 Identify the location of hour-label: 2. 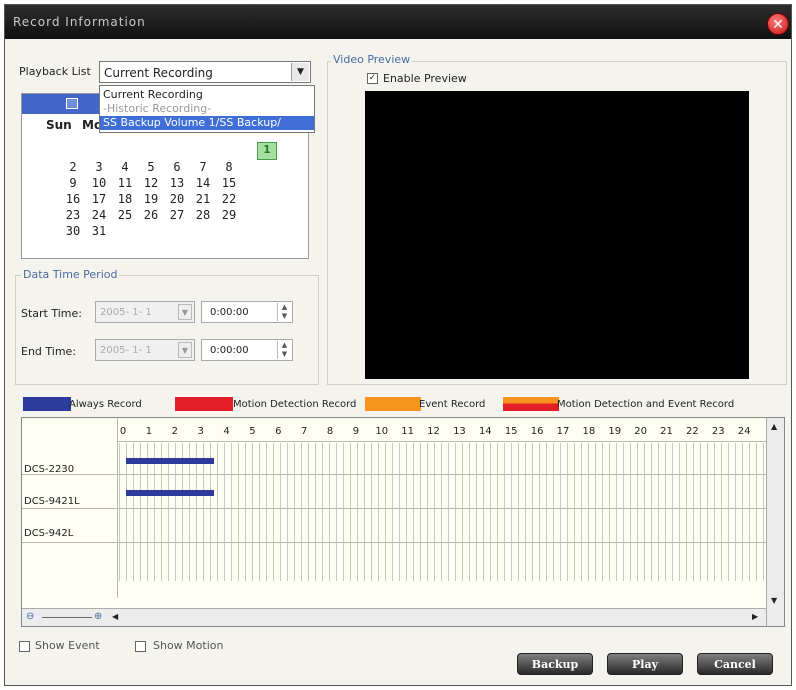
(174, 431).